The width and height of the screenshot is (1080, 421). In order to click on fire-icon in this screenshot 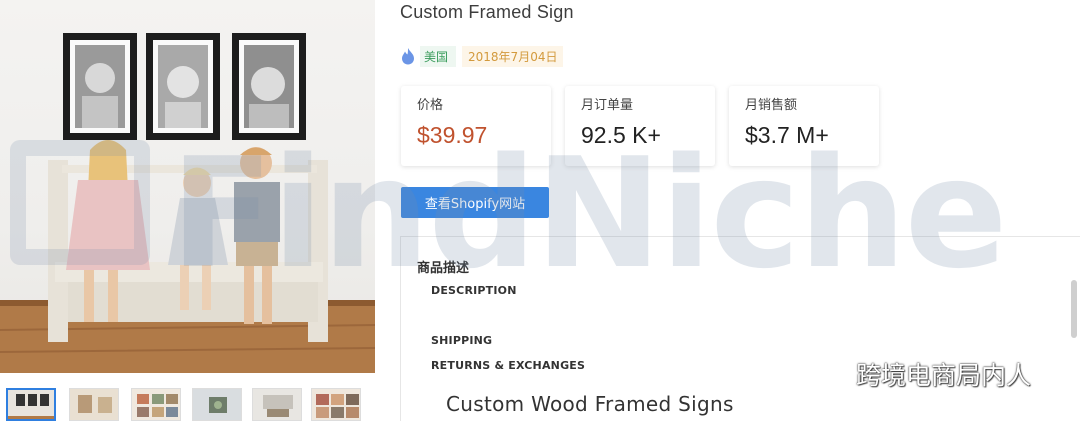, I will do `click(408, 56)`.